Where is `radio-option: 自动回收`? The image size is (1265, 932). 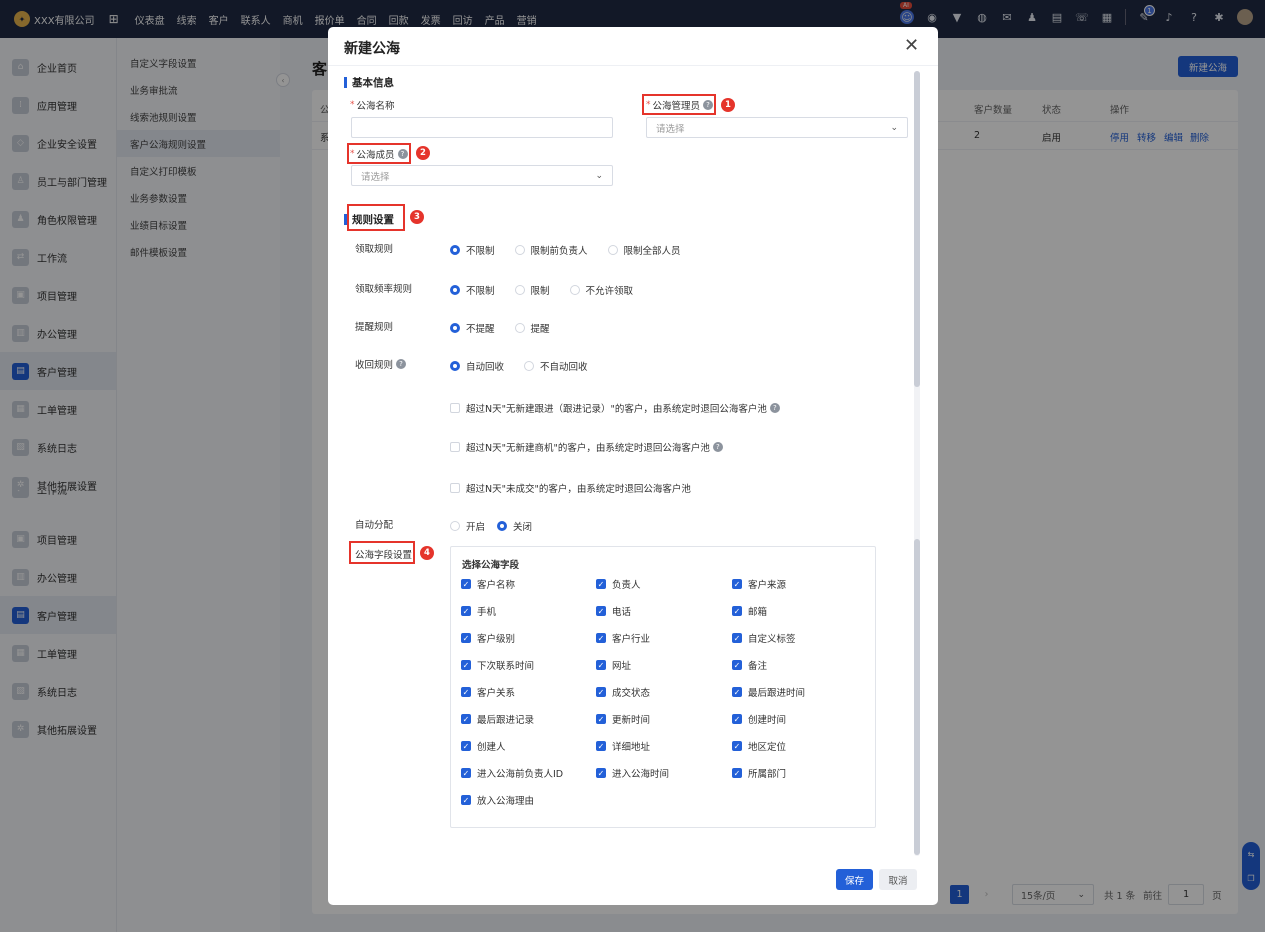
radio-option: 自动回收 is located at coordinates (477, 366).